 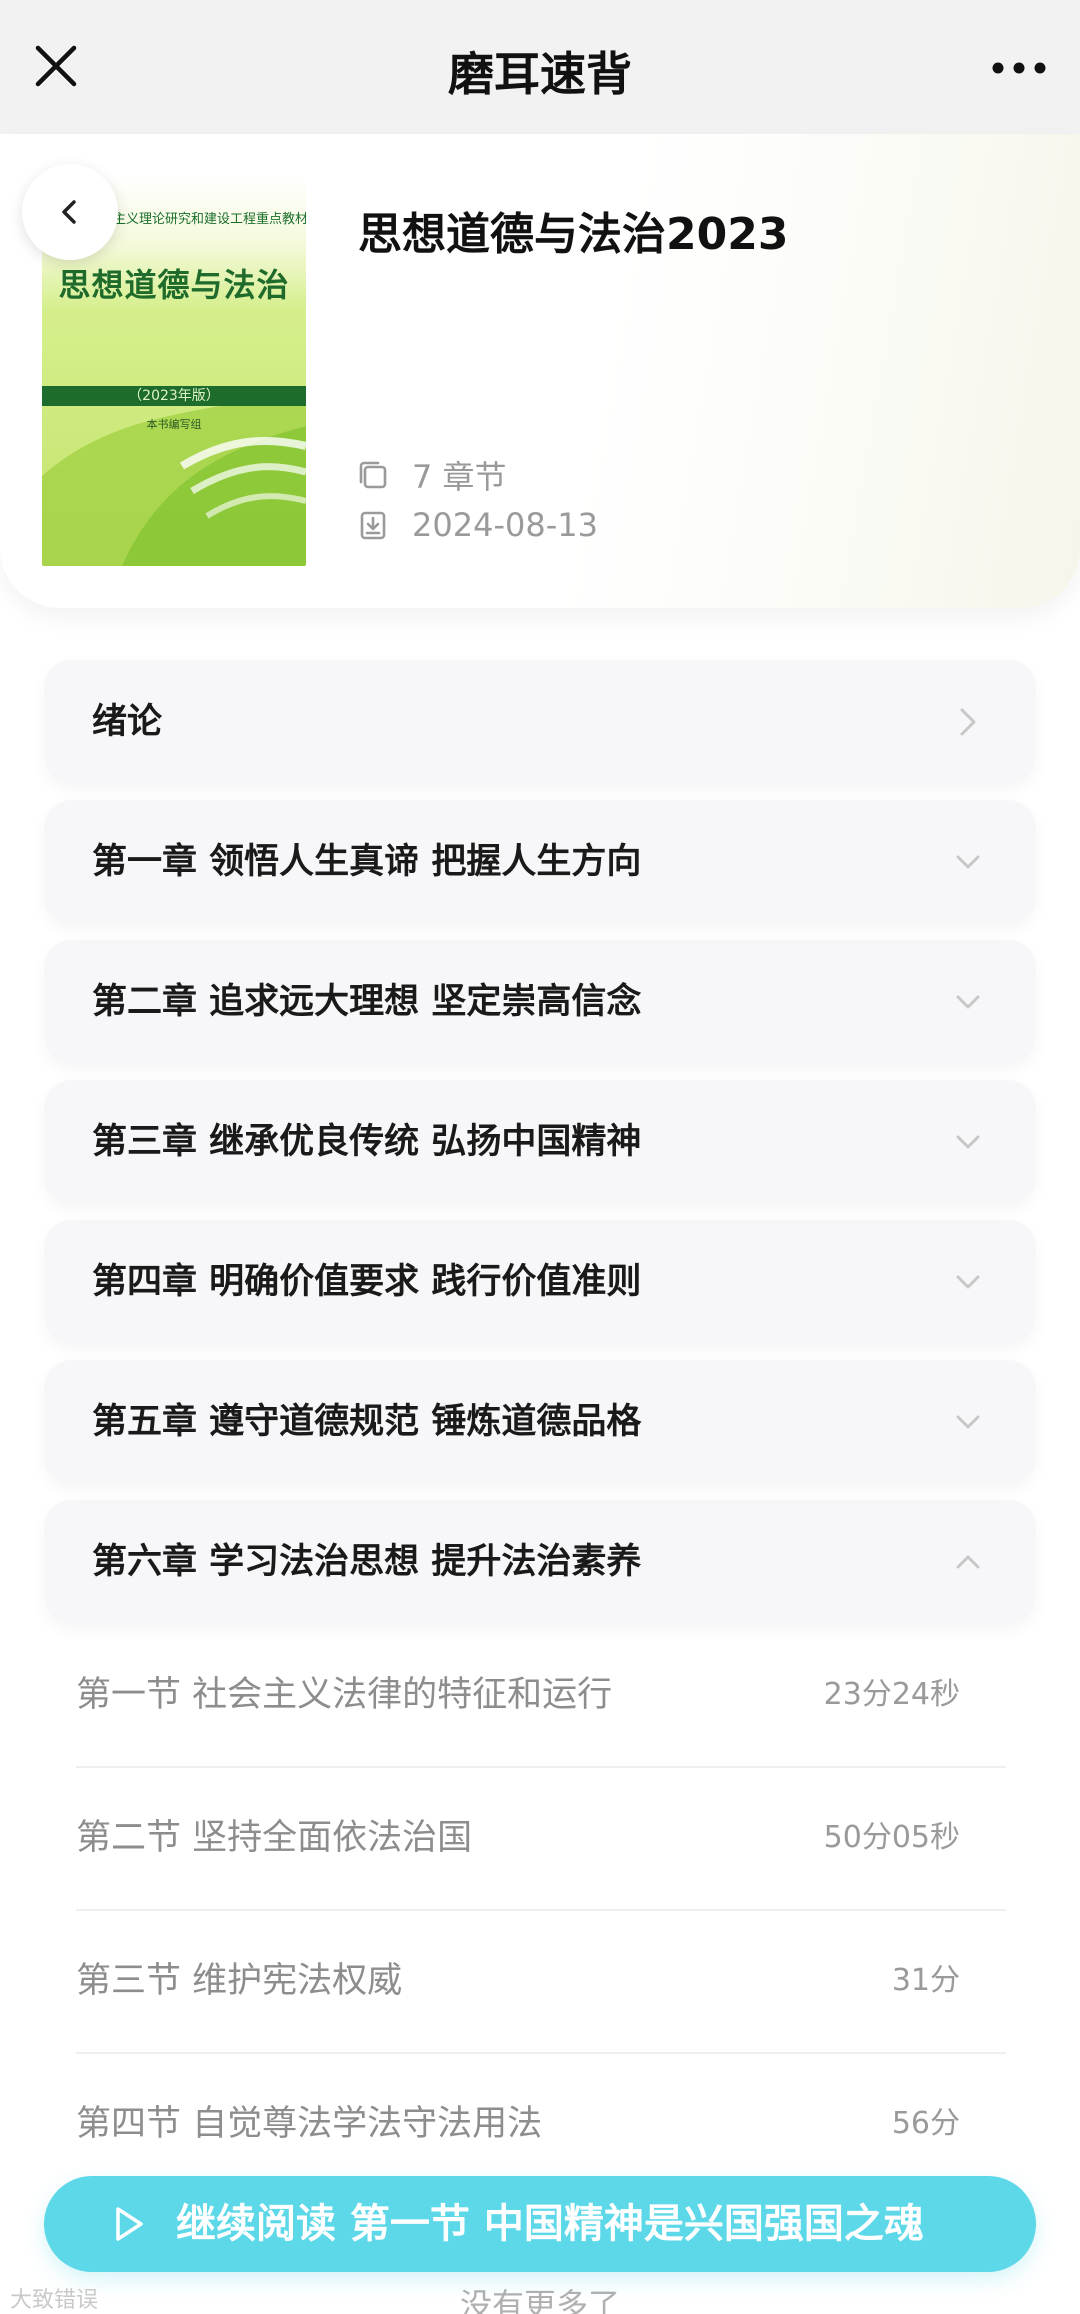 I want to click on publish-date: 2024-08-13, so click(x=505, y=525).